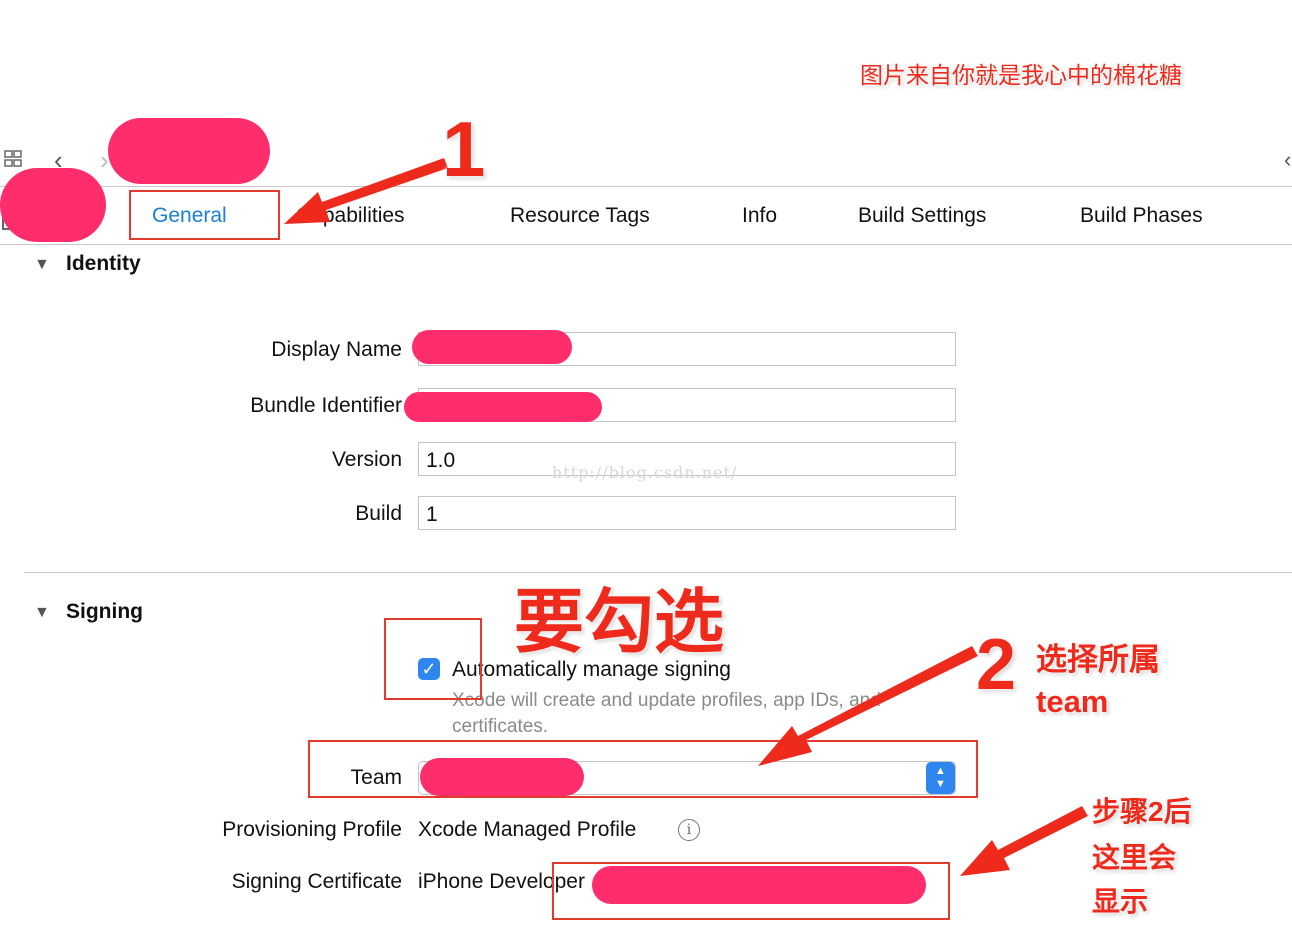  What do you see at coordinates (1134, 857) in the screenshot?
I see `after-step2-line2: 这里会` at bounding box center [1134, 857].